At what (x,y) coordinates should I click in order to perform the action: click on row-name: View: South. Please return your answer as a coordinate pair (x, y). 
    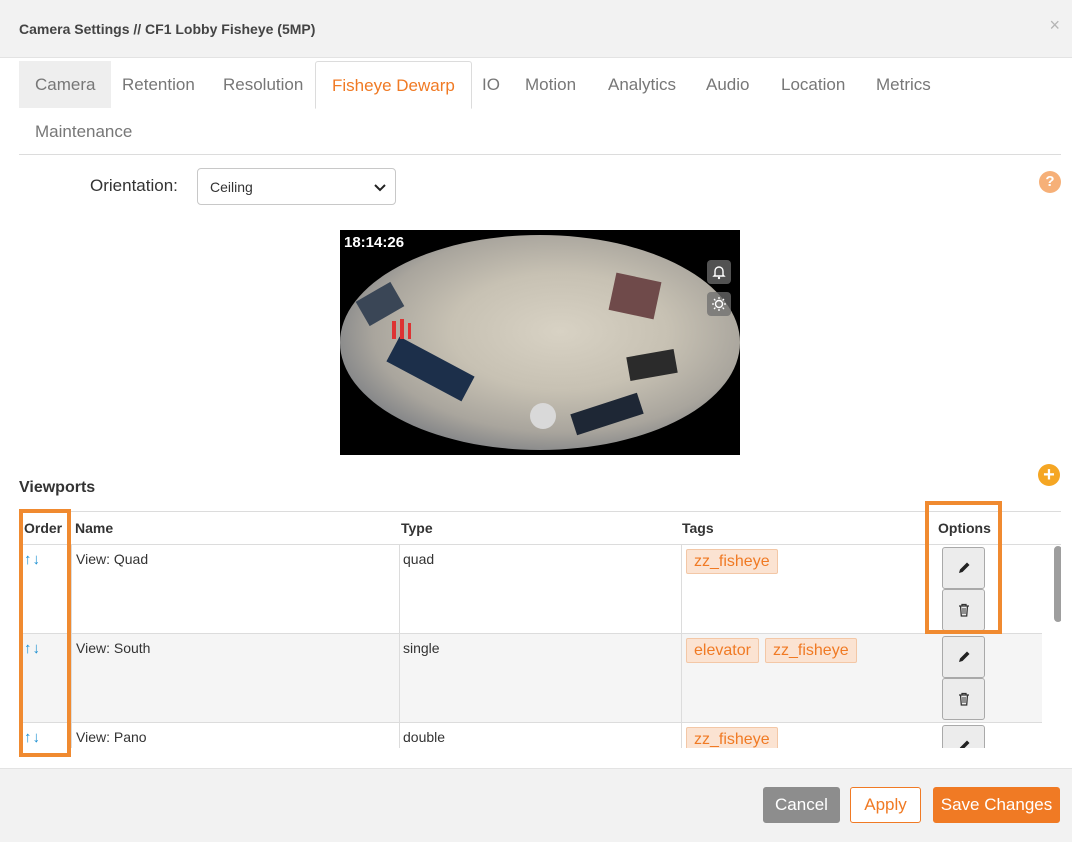
    Looking at the image, I should click on (113, 648).